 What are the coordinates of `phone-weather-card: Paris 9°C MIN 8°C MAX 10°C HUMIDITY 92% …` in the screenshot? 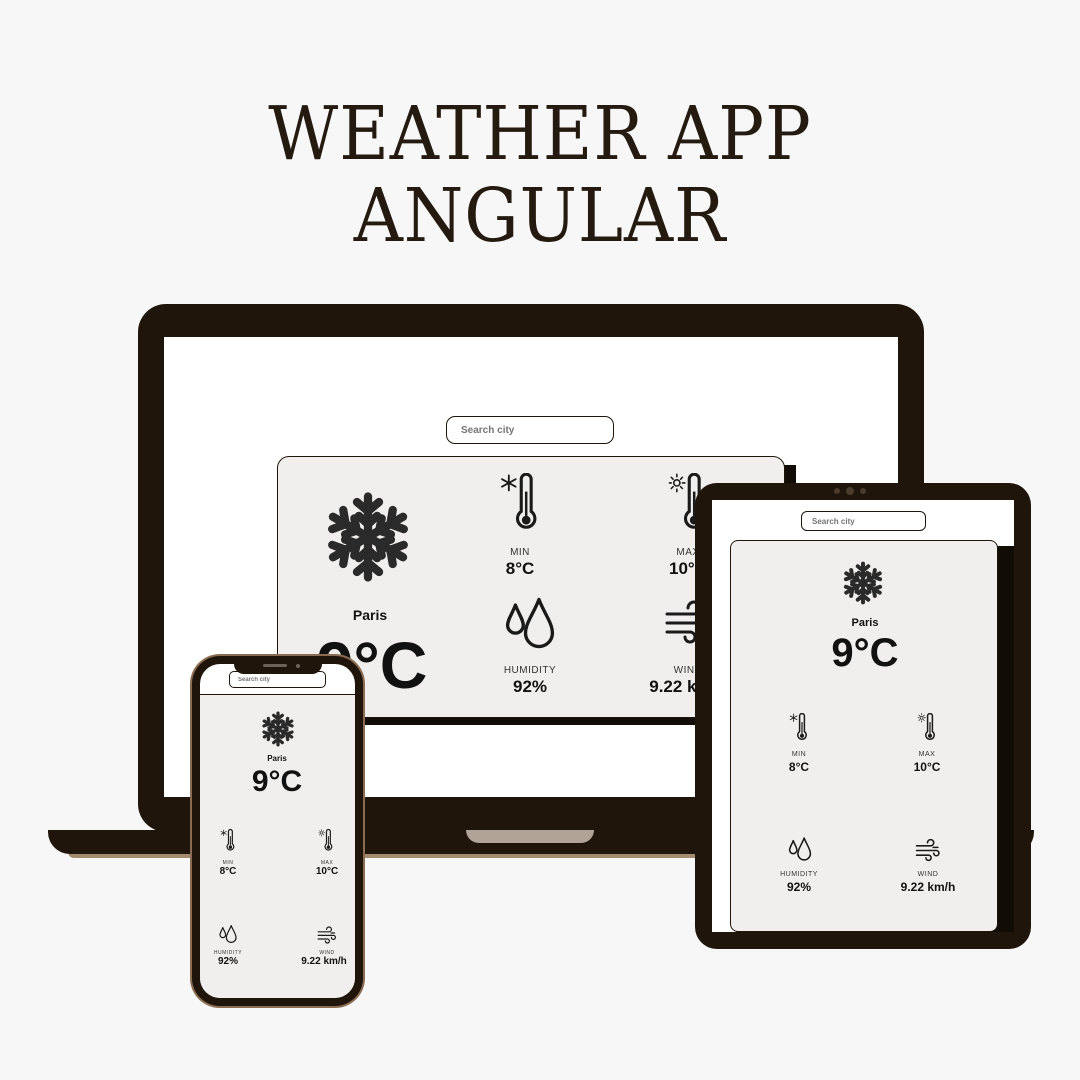 It's located at (277, 846).